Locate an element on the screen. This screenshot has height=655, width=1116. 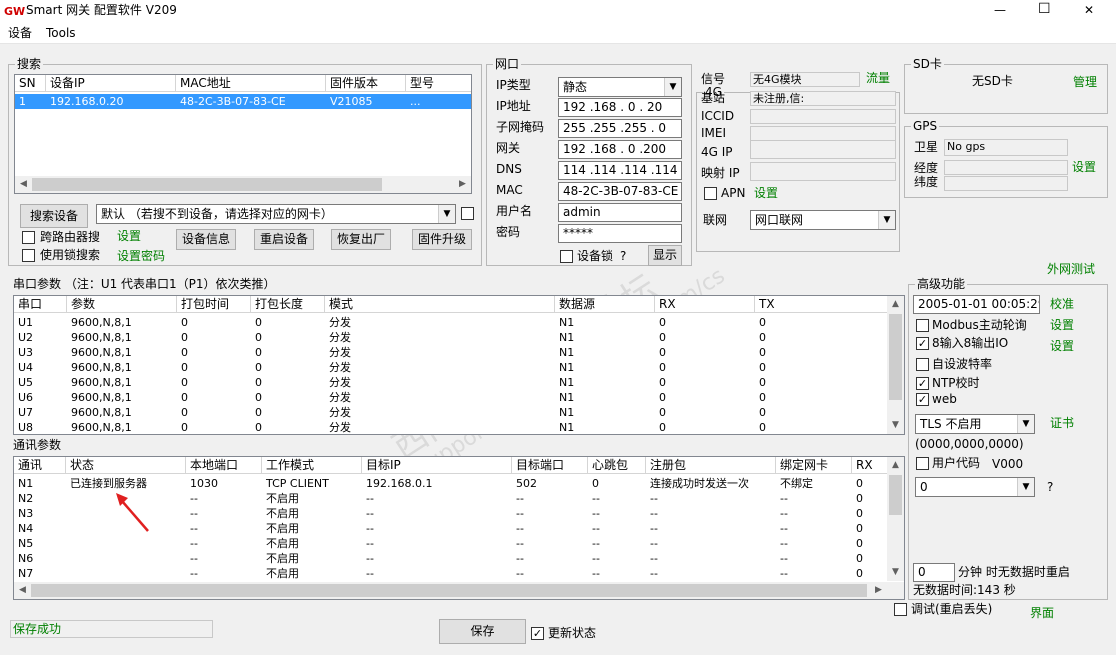
serial-col-7: TX is located at coordinates (822, 304).